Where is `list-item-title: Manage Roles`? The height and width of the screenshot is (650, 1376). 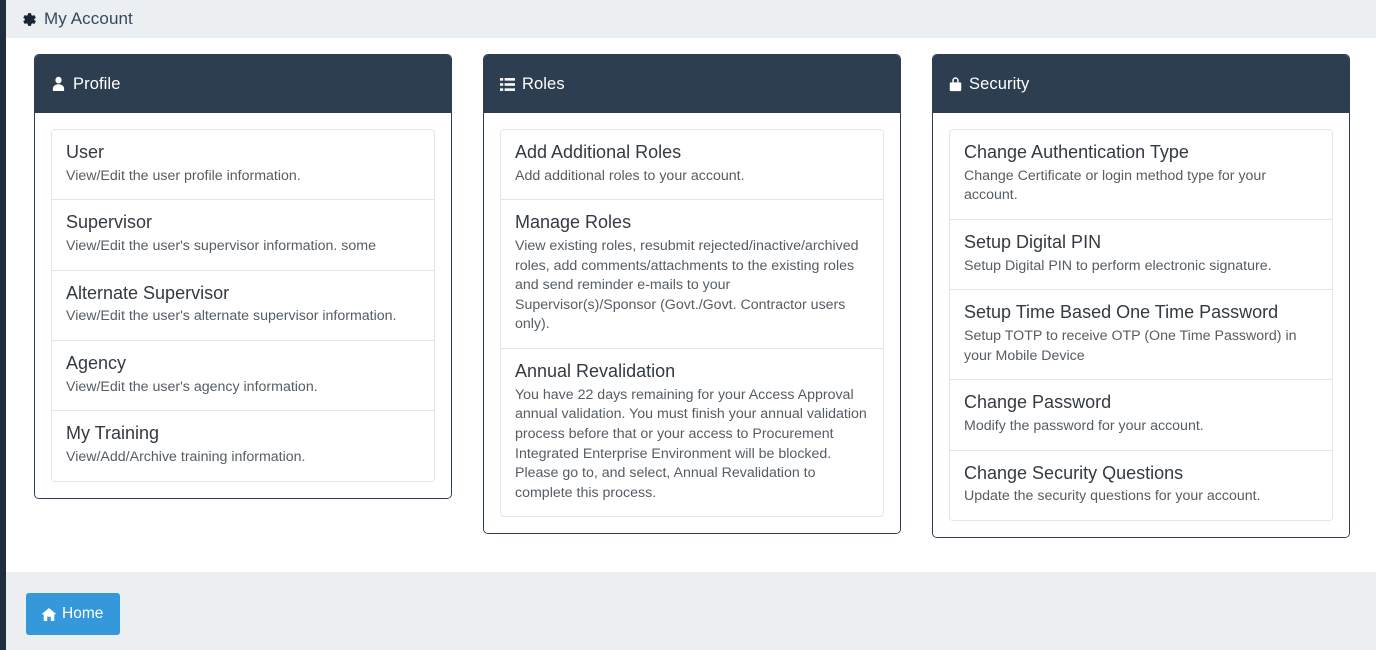 list-item-title: Manage Roles is located at coordinates (573, 222).